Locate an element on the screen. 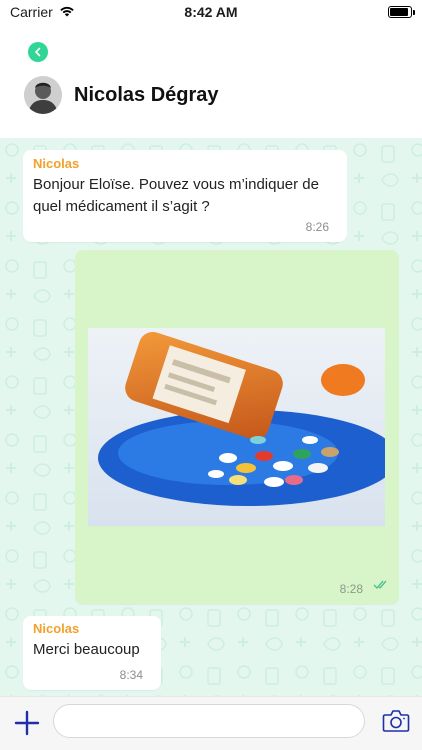  wifi-icon is located at coordinates (67, 12).